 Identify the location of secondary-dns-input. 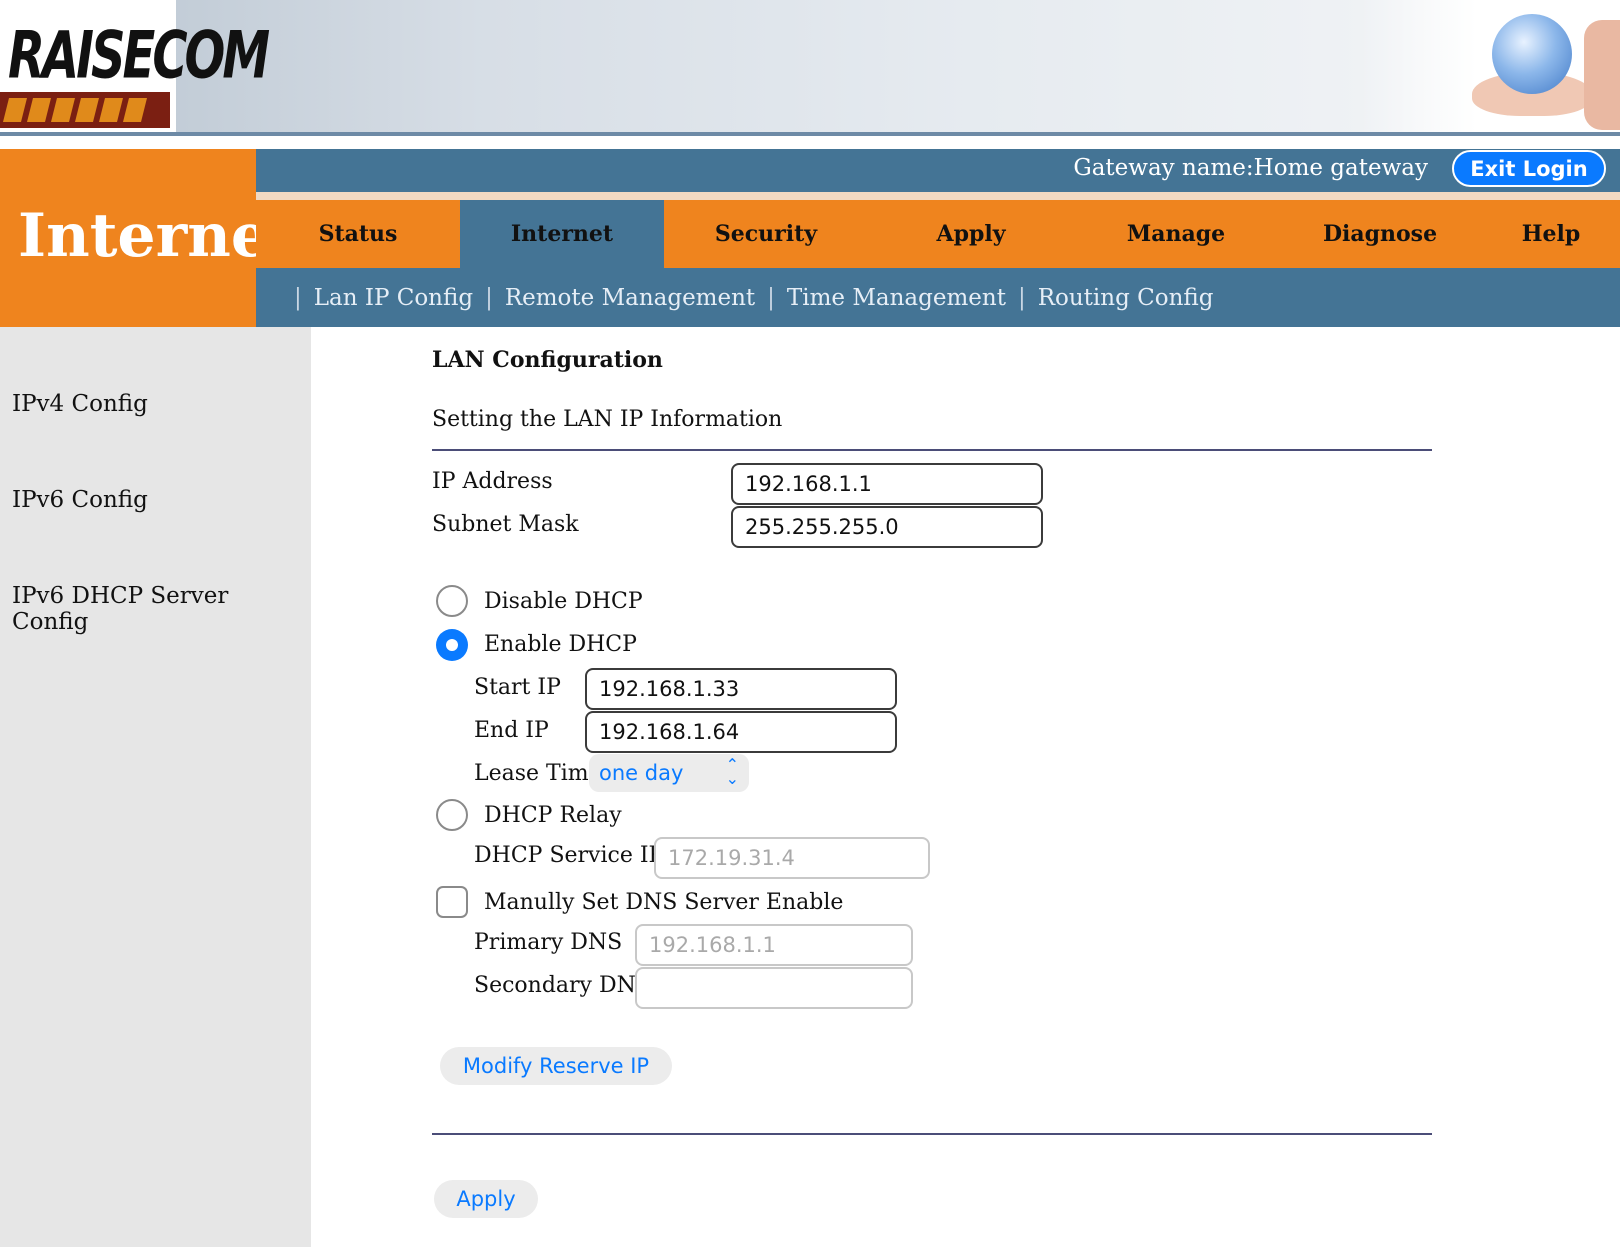
(774, 988).